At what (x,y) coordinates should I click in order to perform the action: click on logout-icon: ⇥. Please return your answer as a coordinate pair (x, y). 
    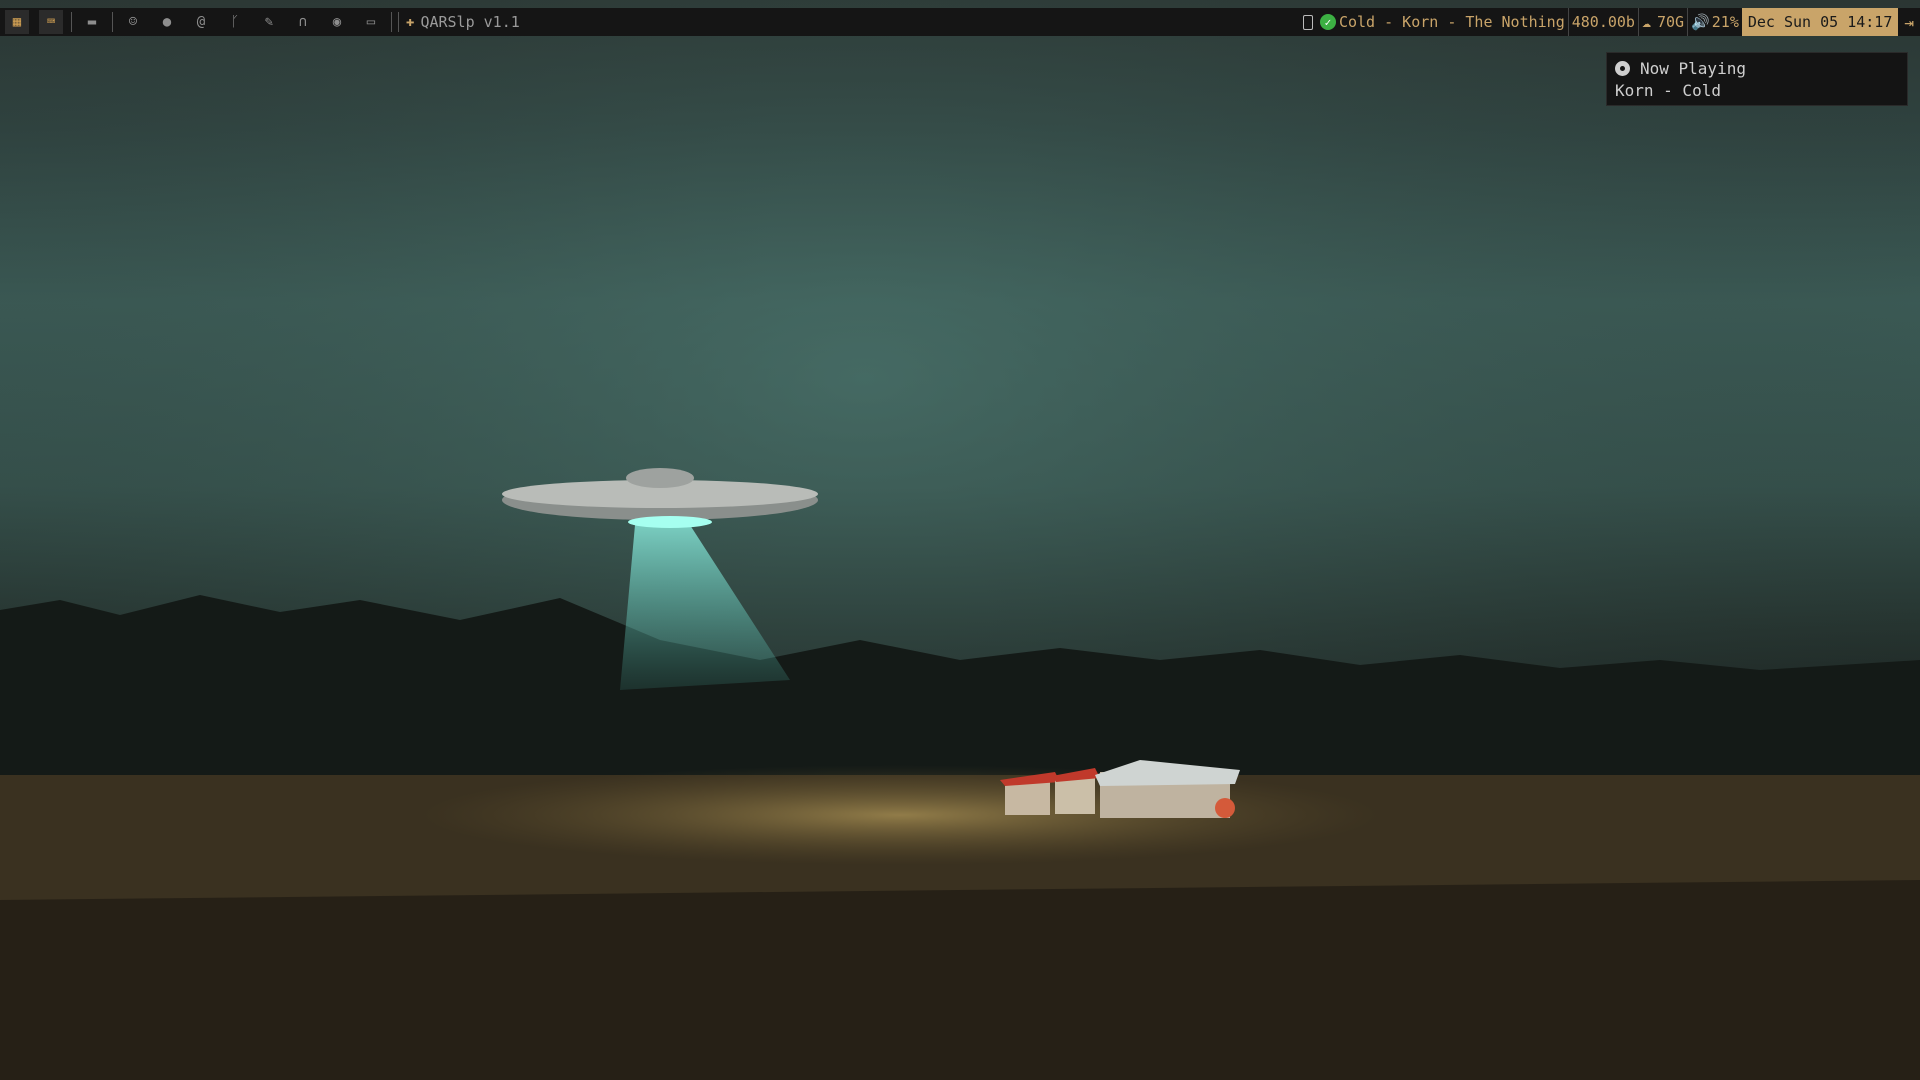
    Looking at the image, I should click on (1909, 22).